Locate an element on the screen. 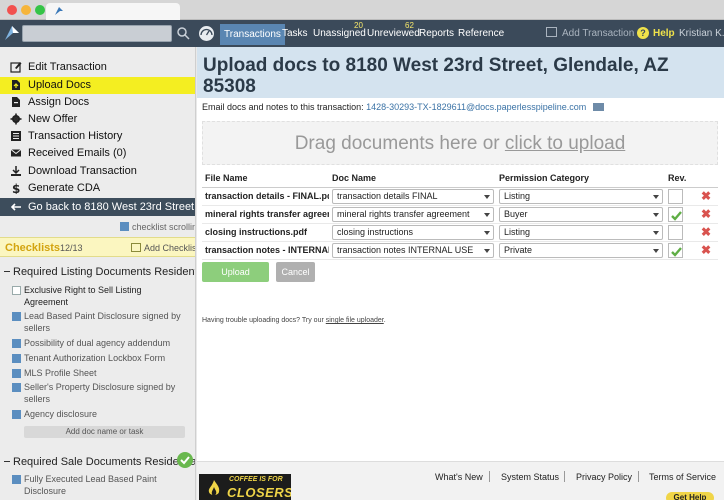 This screenshot has height=500, width=724. email-icon is located at coordinates (16, 153).